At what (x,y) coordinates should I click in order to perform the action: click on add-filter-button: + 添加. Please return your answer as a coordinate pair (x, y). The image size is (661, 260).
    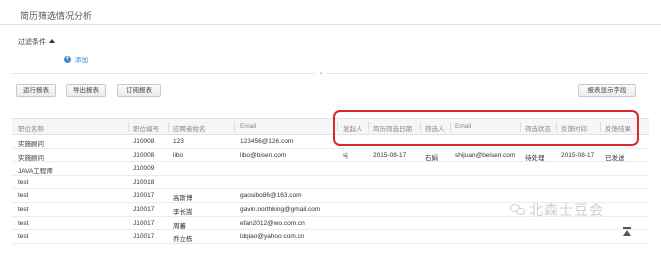
    Looking at the image, I should click on (76, 59).